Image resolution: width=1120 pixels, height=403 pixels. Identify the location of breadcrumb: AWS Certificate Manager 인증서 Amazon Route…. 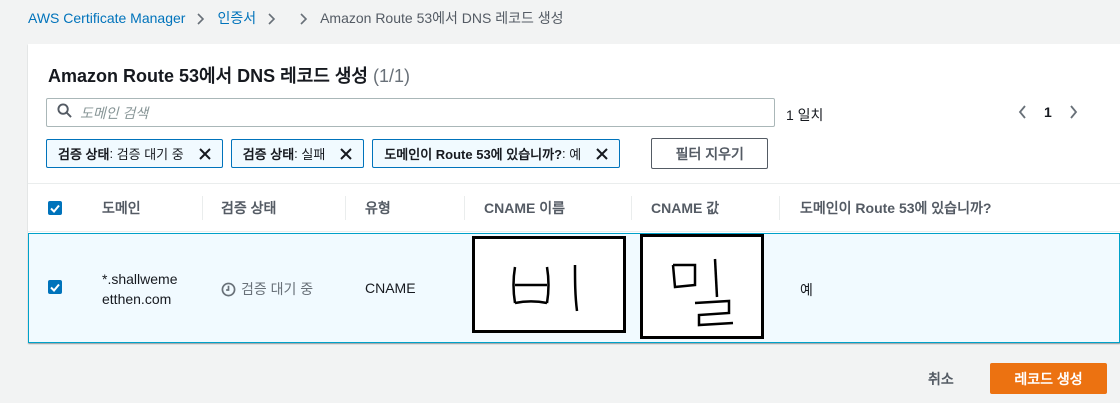
(296, 18).